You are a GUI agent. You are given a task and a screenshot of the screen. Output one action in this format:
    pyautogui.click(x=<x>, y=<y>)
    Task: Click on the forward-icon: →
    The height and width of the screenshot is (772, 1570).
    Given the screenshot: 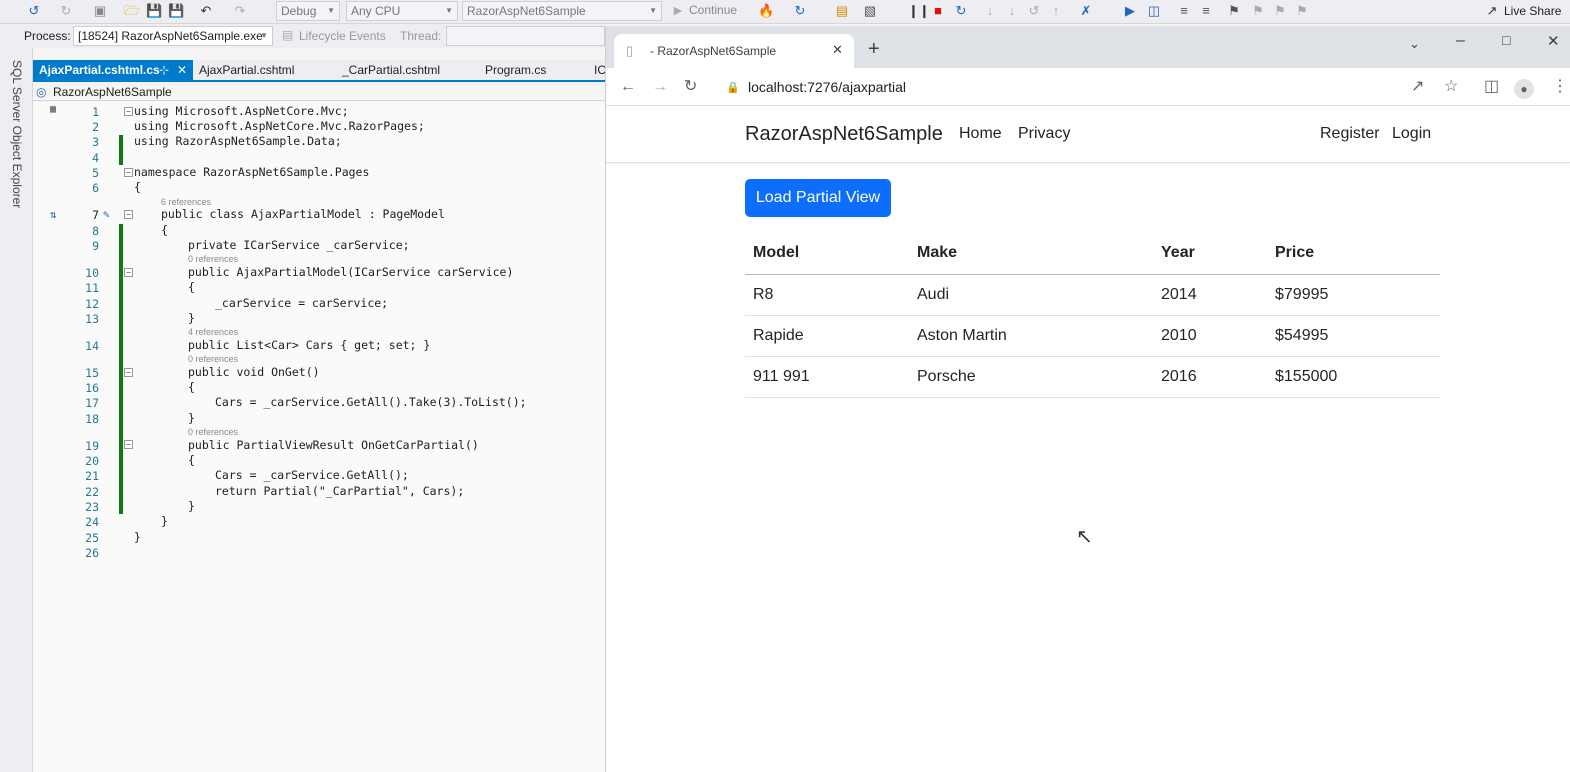 What is the action you would take?
    pyautogui.click(x=660, y=87)
    